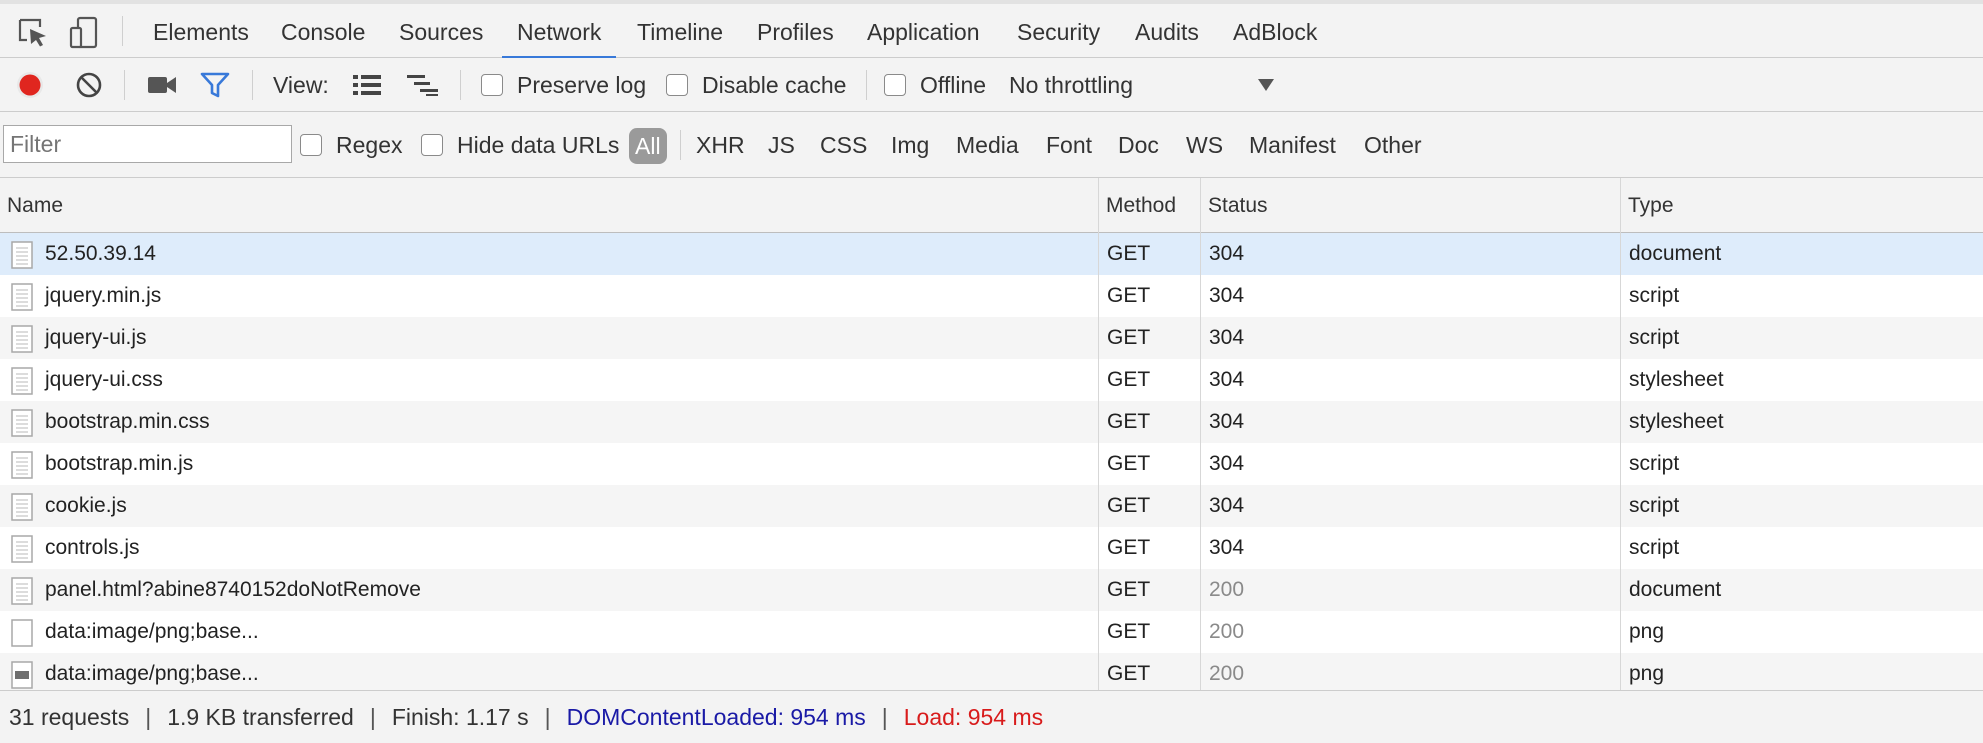 This screenshot has height=743, width=1983. What do you see at coordinates (89, 85) in the screenshot?
I see `clear-button` at bounding box center [89, 85].